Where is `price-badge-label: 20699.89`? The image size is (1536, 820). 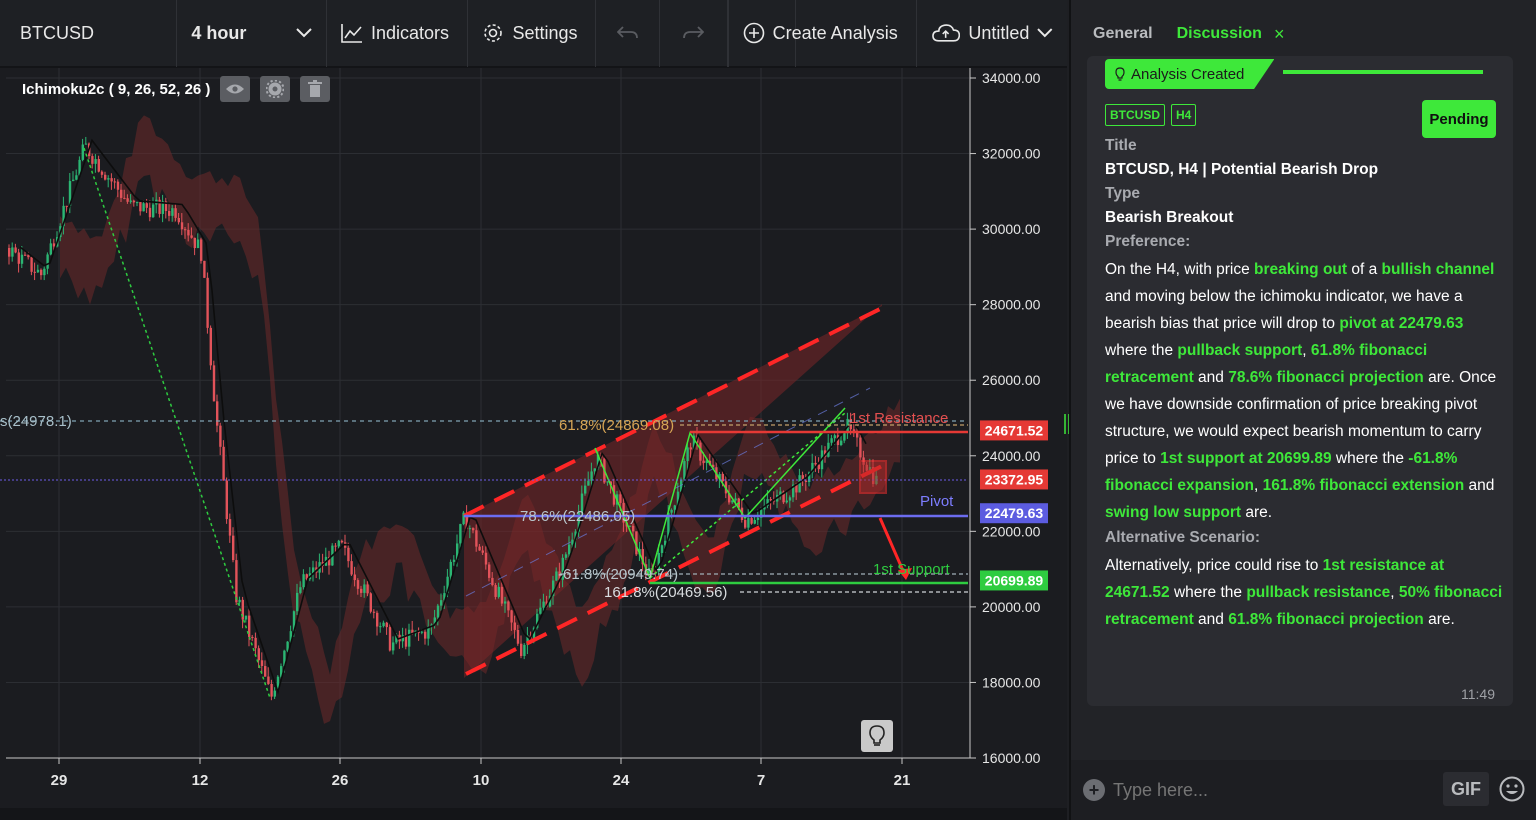 price-badge-label: 20699.89 is located at coordinates (1014, 580).